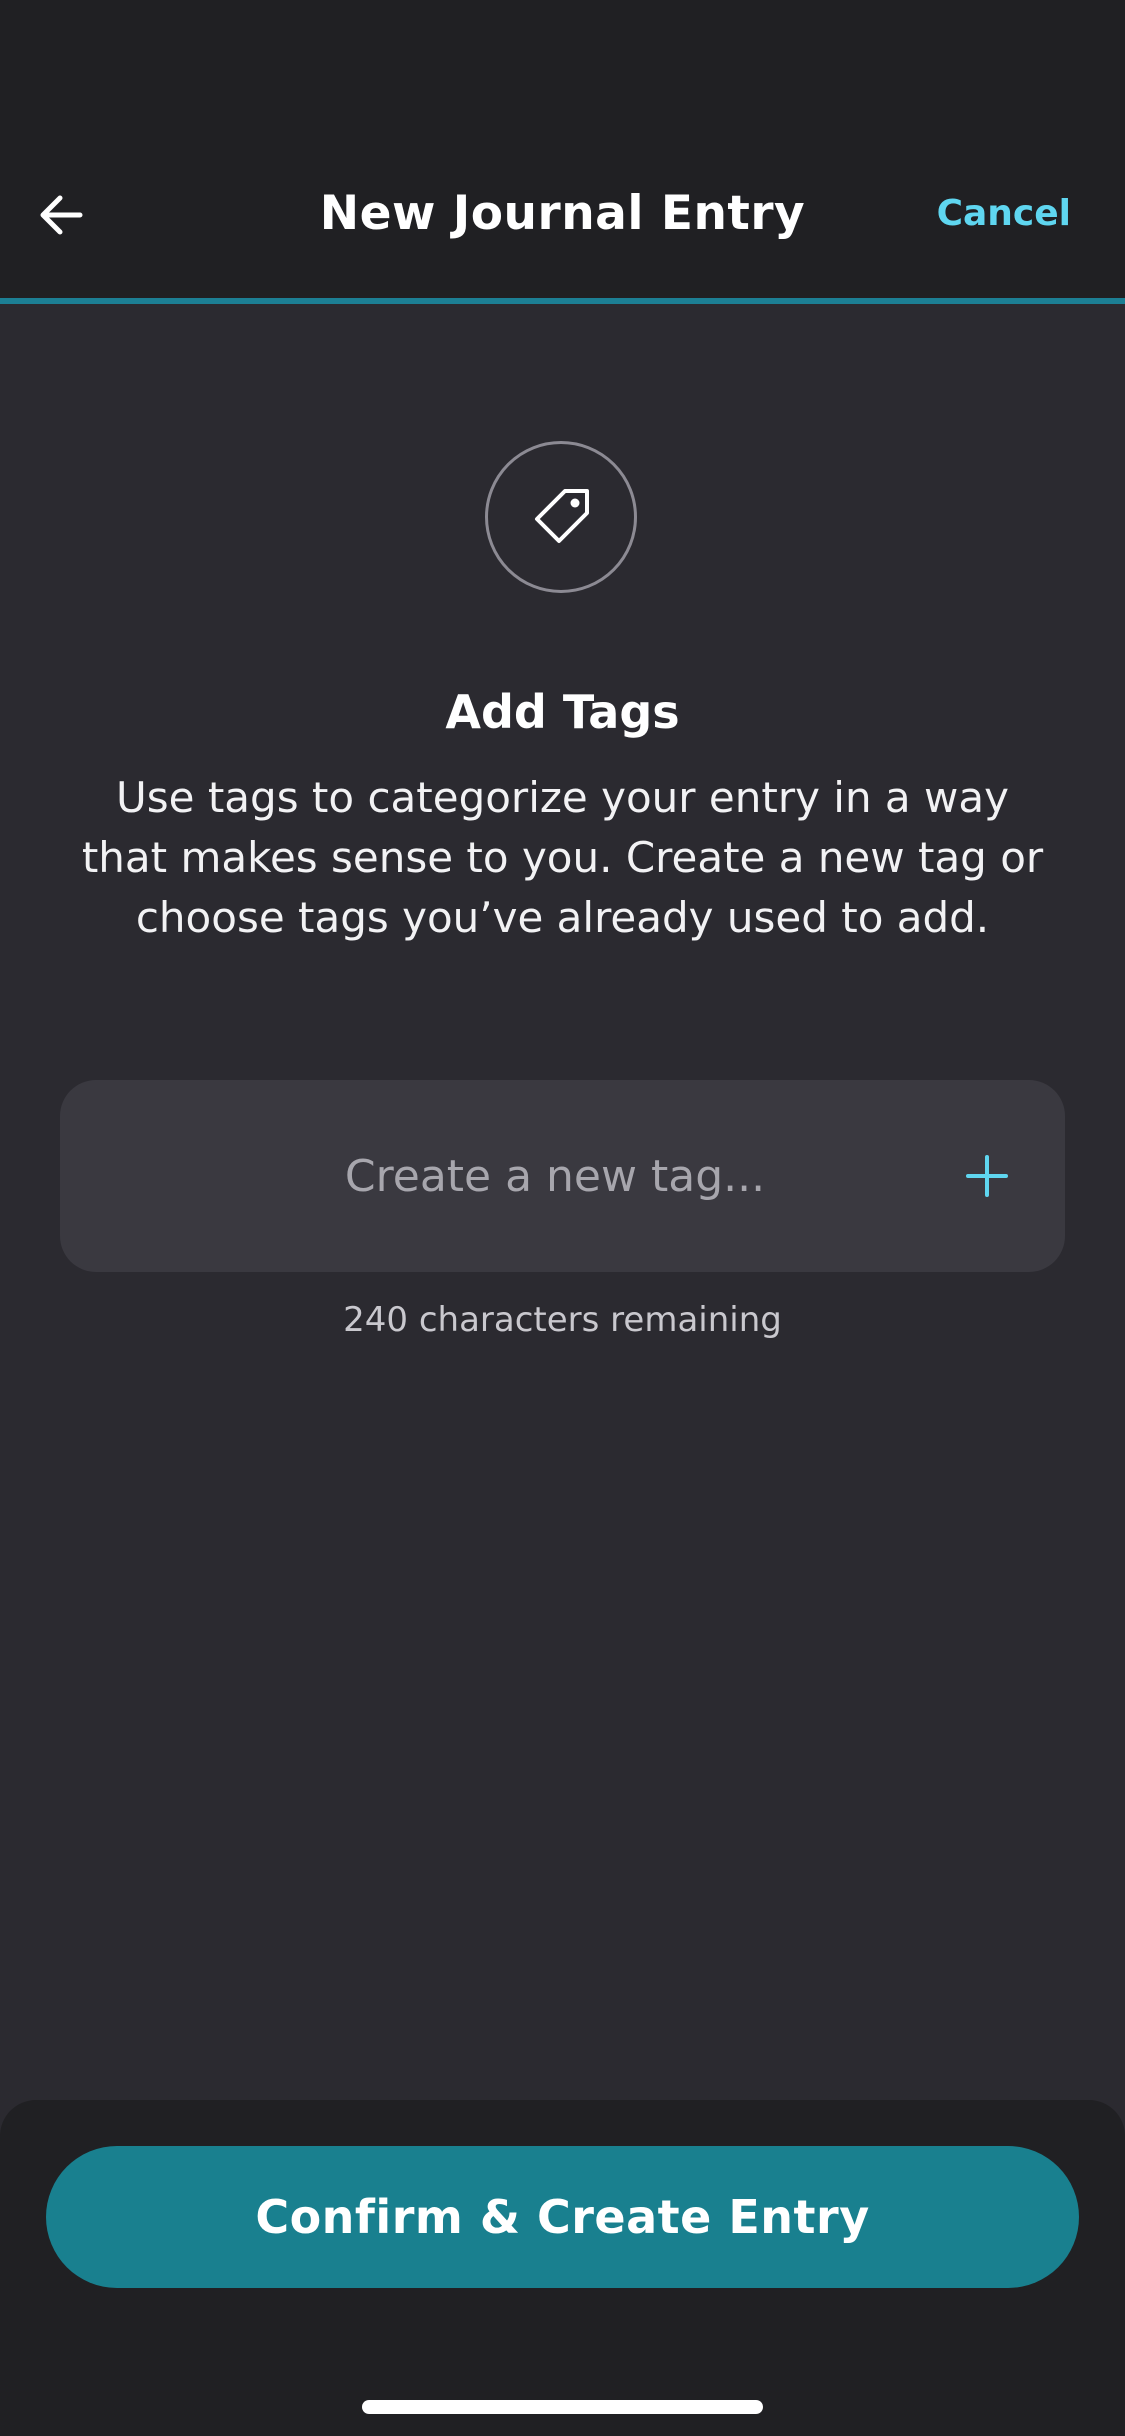 The width and height of the screenshot is (1125, 2436). What do you see at coordinates (562, 712) in the screenshot?
I see `section-title: Add Tags` at bounding box center [562, 712].